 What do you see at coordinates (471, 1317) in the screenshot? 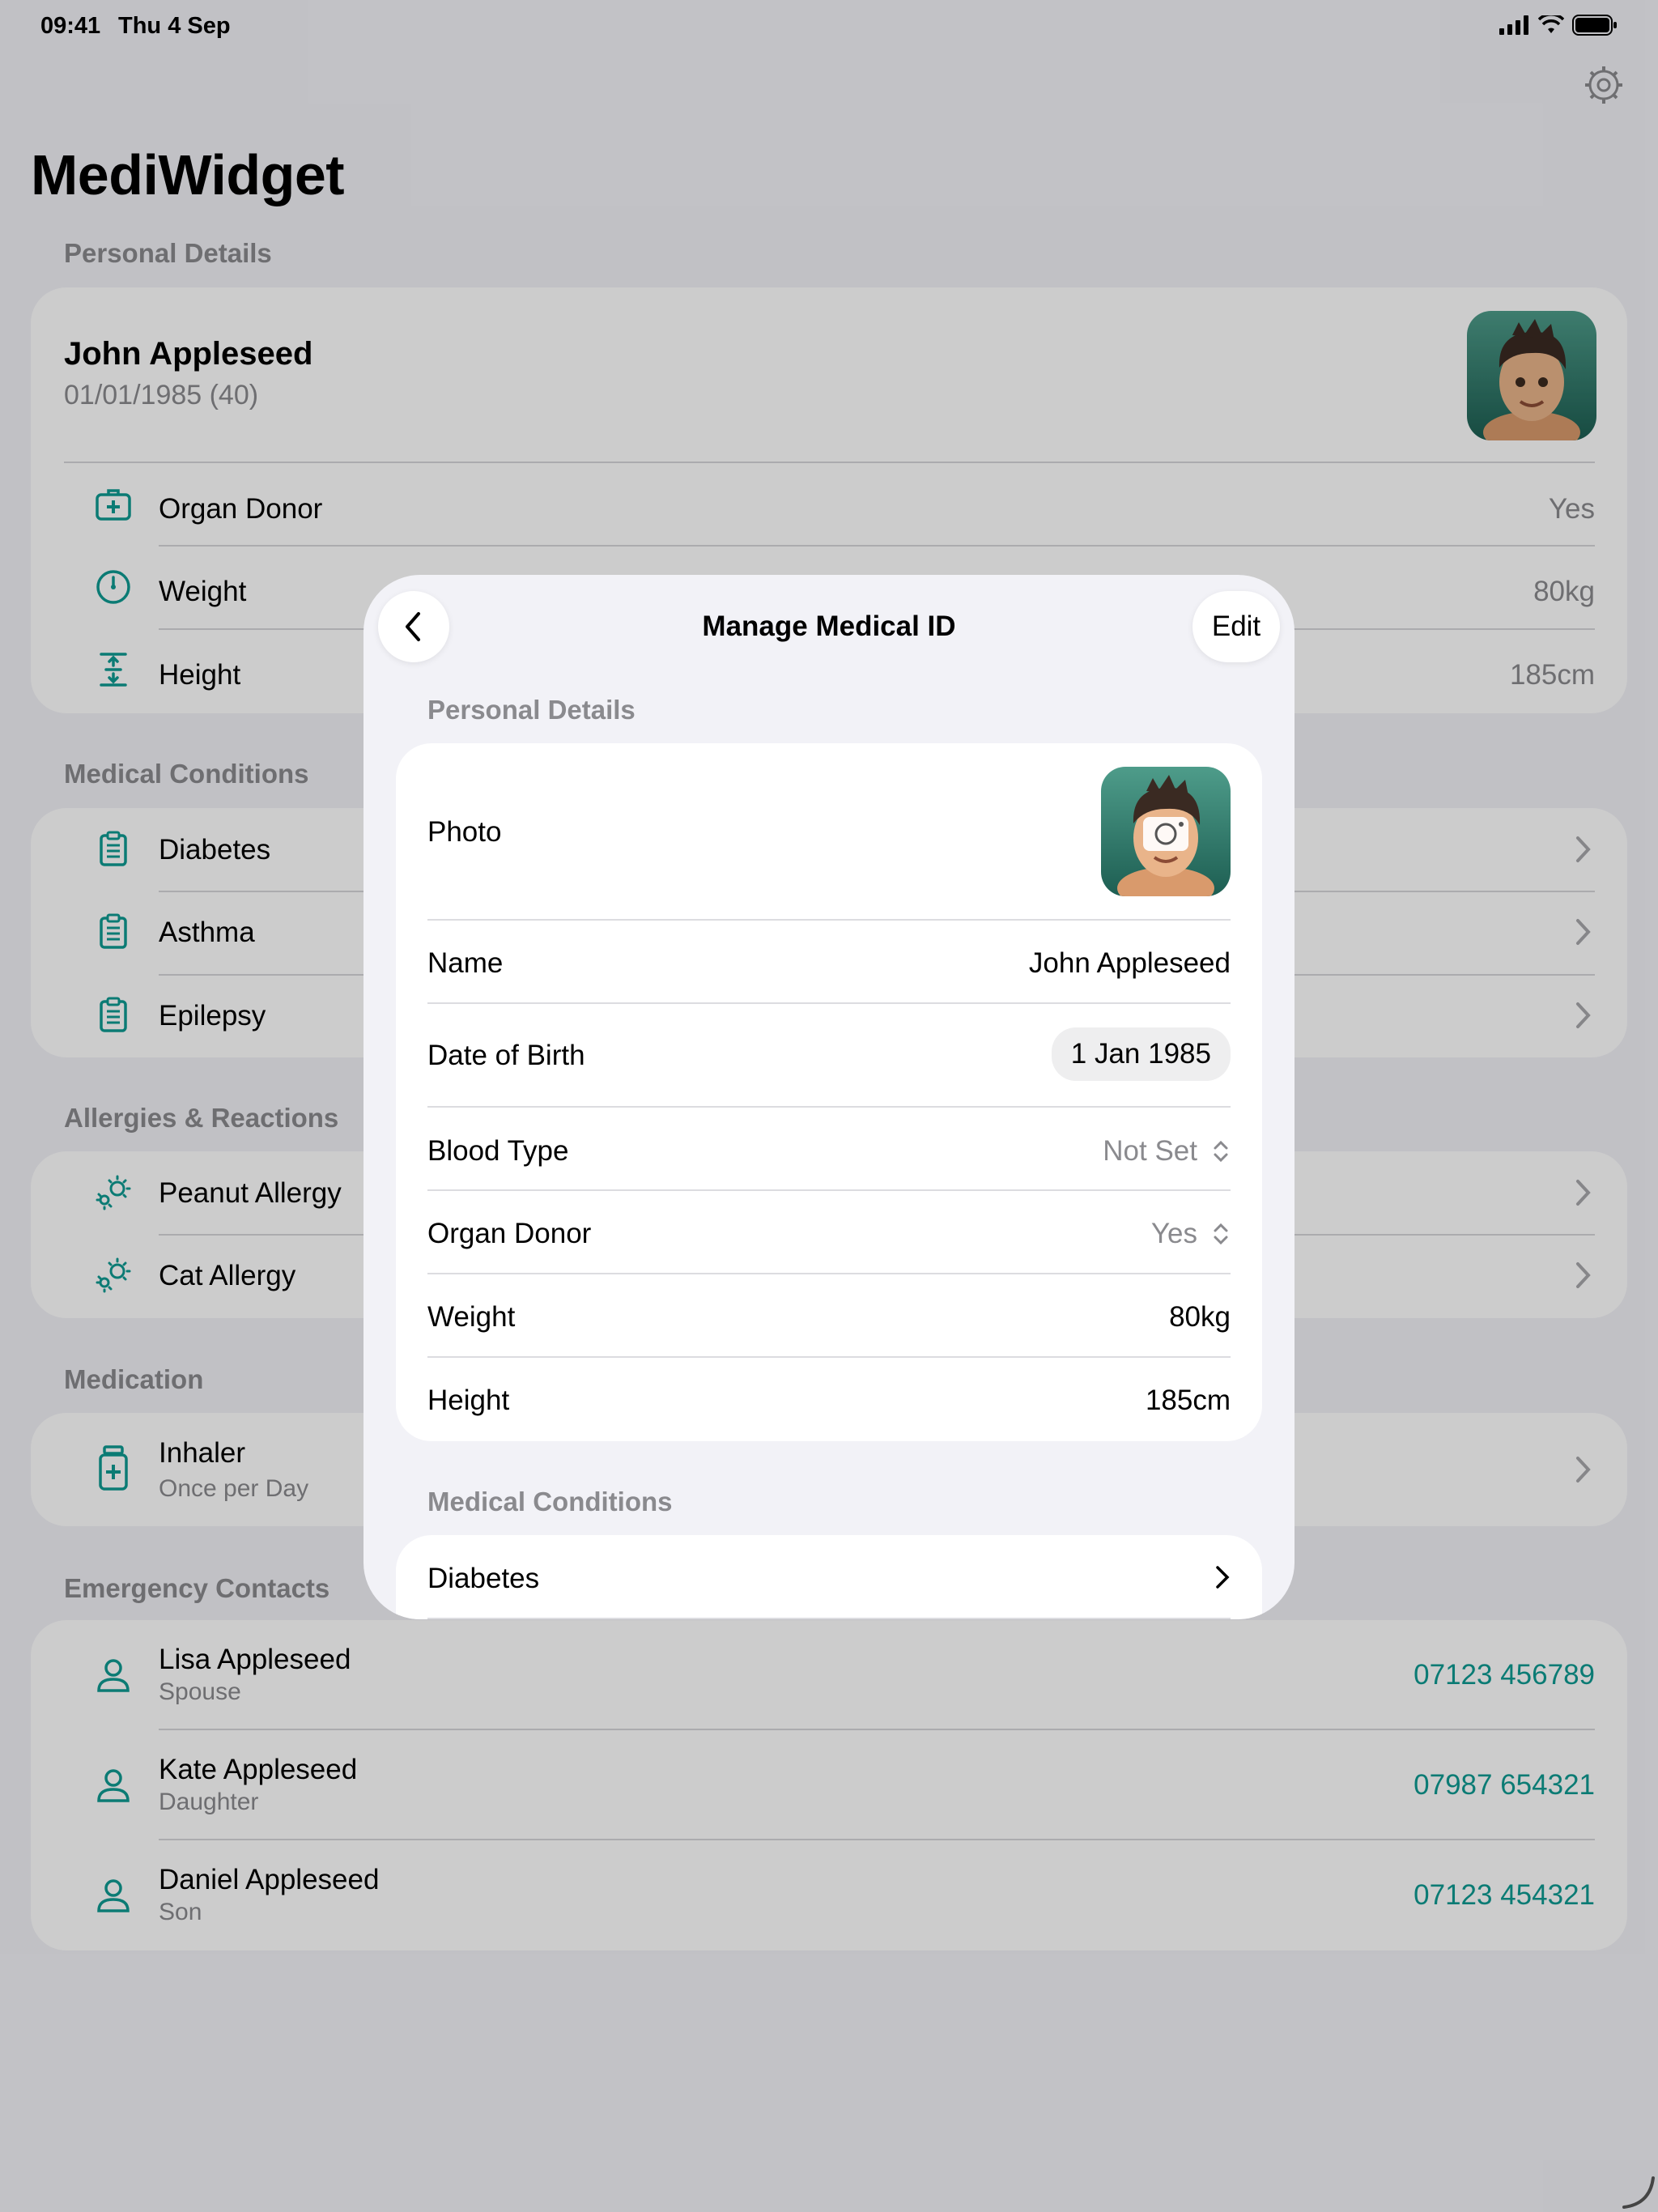
I see `weight-label: Weight` at bounding box center [471, 1317].